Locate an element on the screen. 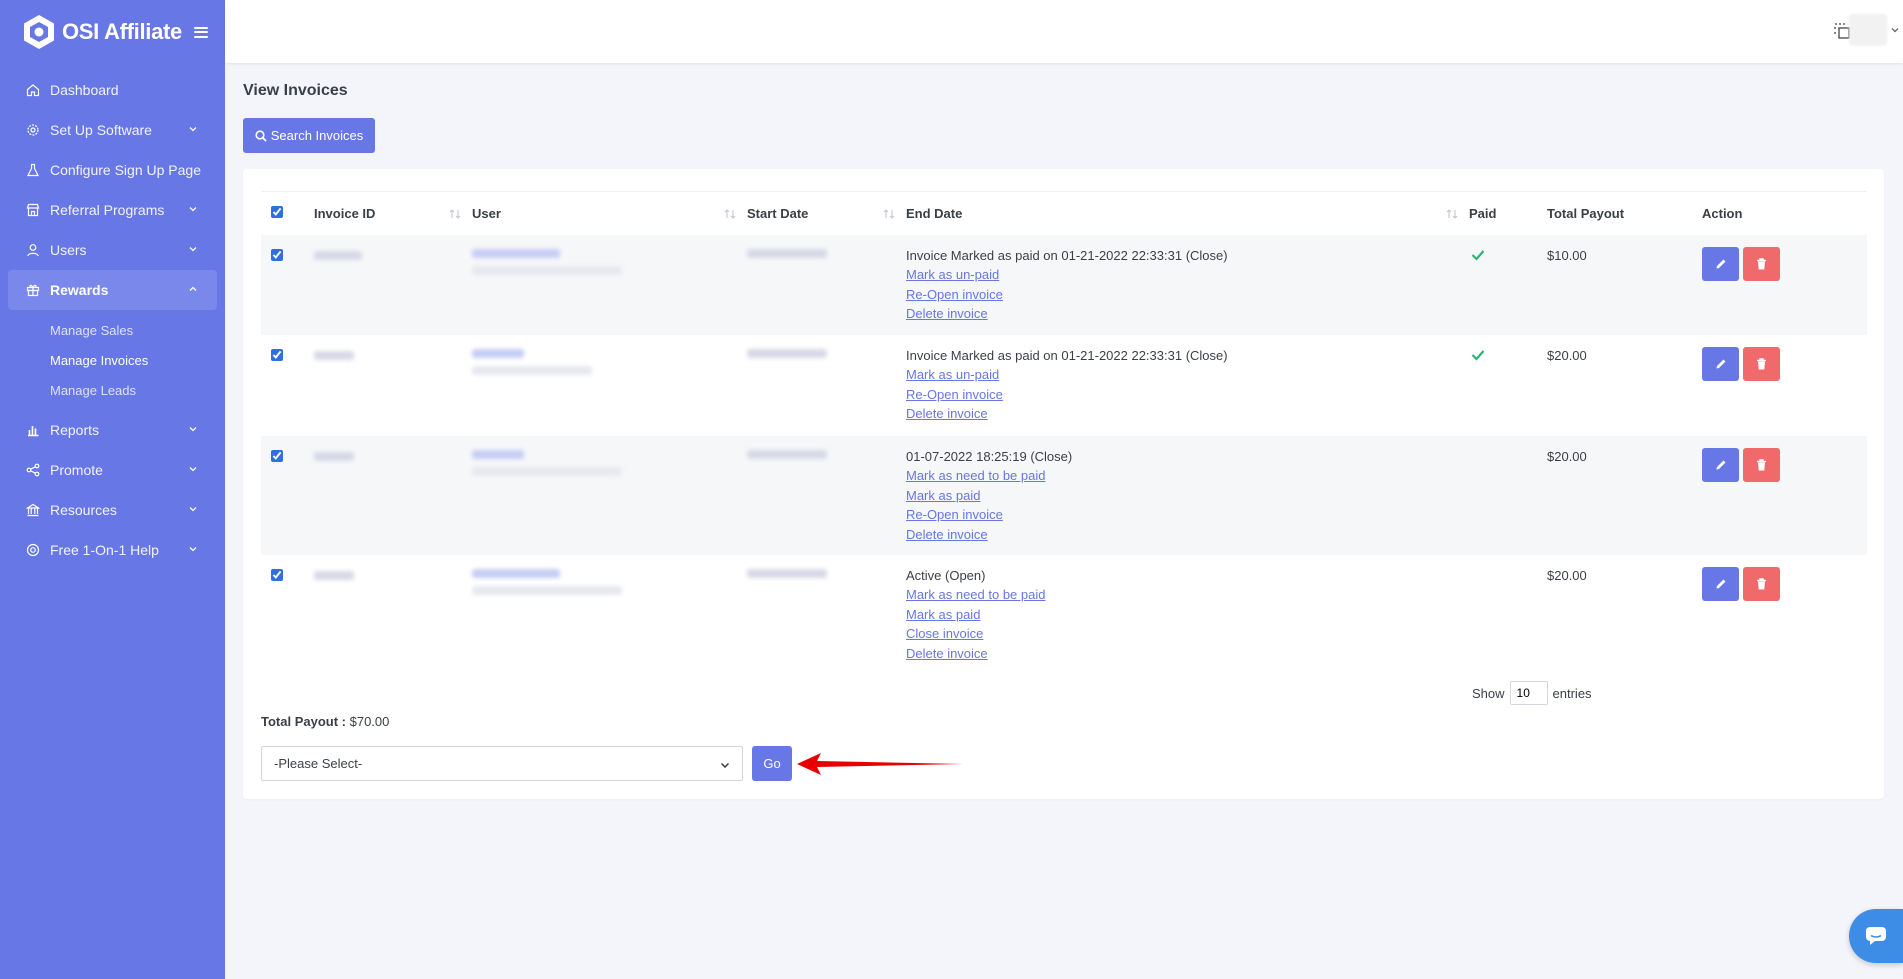  user-avatar is located at coordinates (1868, 30).